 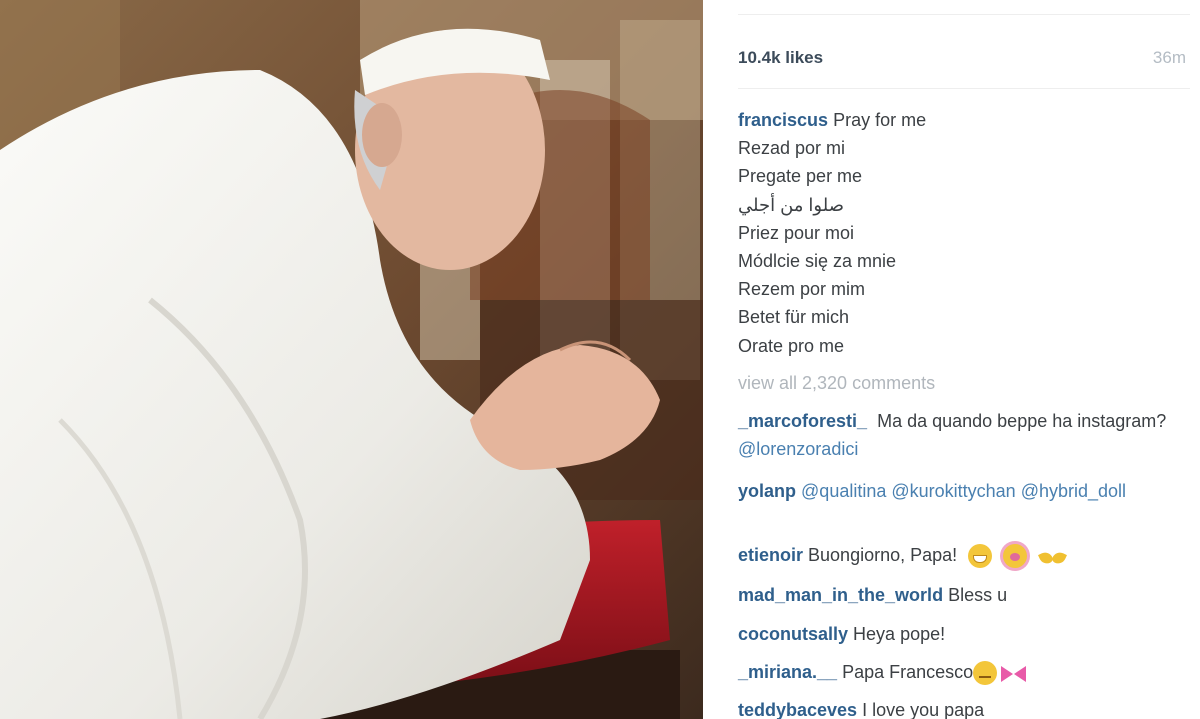 I want to click on caption-line: Pregate per me, so click(x=800, y=176).